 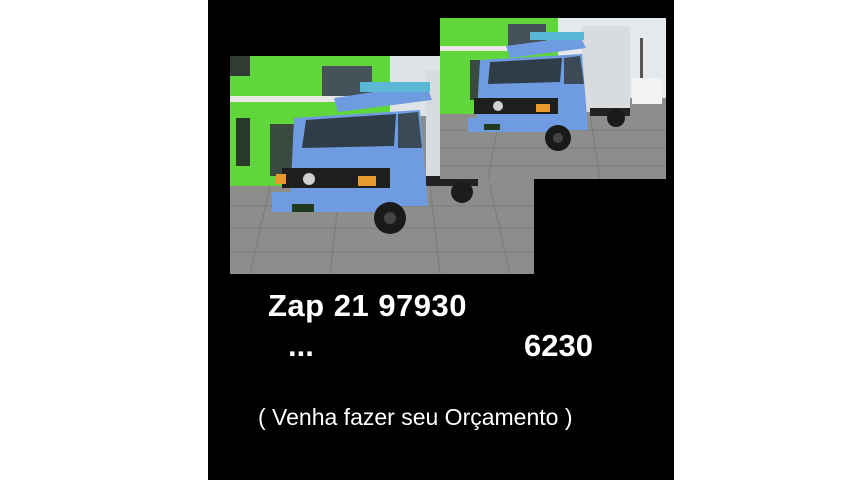 I want to click on phone-number-suffix: 6230, so click(x=558, y=345).